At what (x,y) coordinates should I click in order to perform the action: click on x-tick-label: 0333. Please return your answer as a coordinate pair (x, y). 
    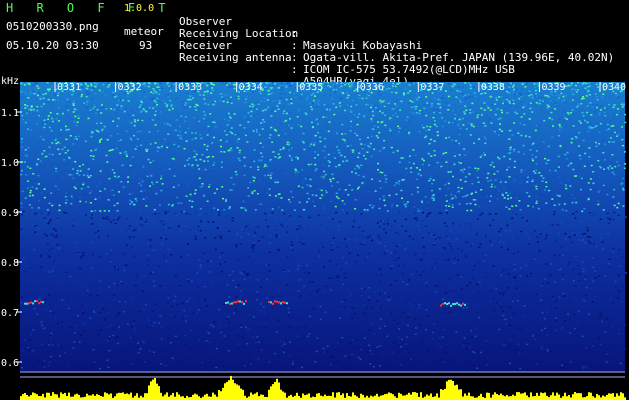
    Looking at the image, I should click on (190, 87).